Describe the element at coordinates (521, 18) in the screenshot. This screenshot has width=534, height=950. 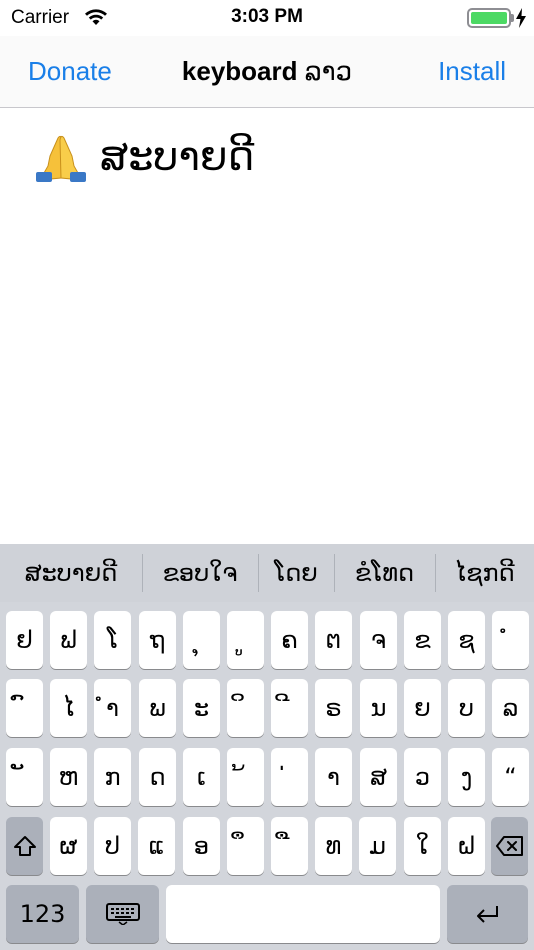
I see `charging-bolt-icon` at that location.